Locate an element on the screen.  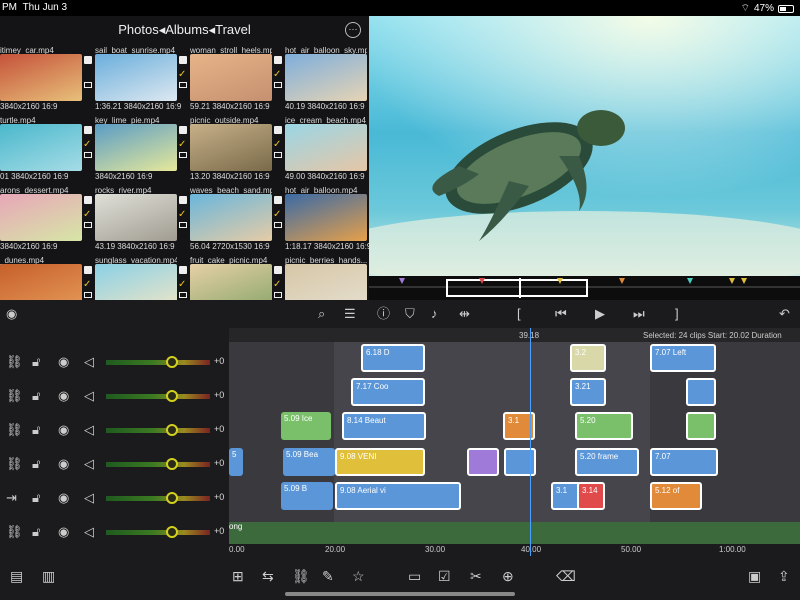
add-icon: ⊕ is located at coordinates (508, 576).